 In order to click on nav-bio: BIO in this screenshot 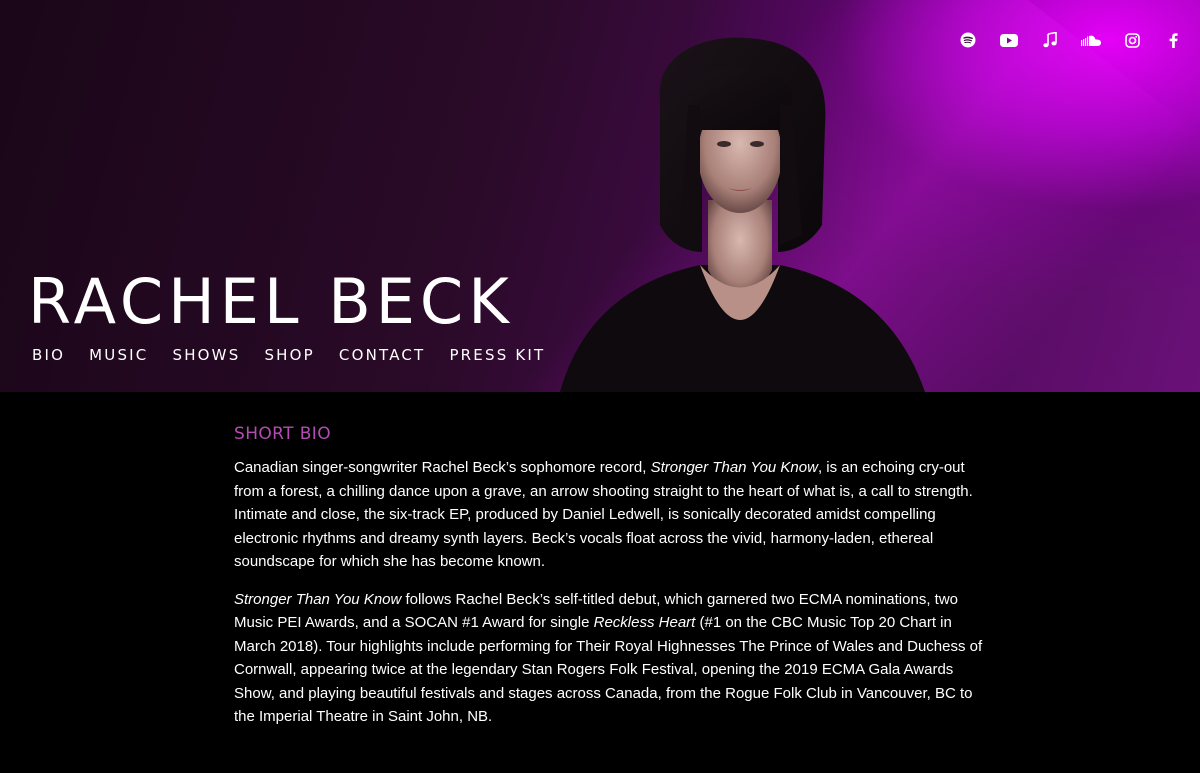, I will do `click(48, 355)`.